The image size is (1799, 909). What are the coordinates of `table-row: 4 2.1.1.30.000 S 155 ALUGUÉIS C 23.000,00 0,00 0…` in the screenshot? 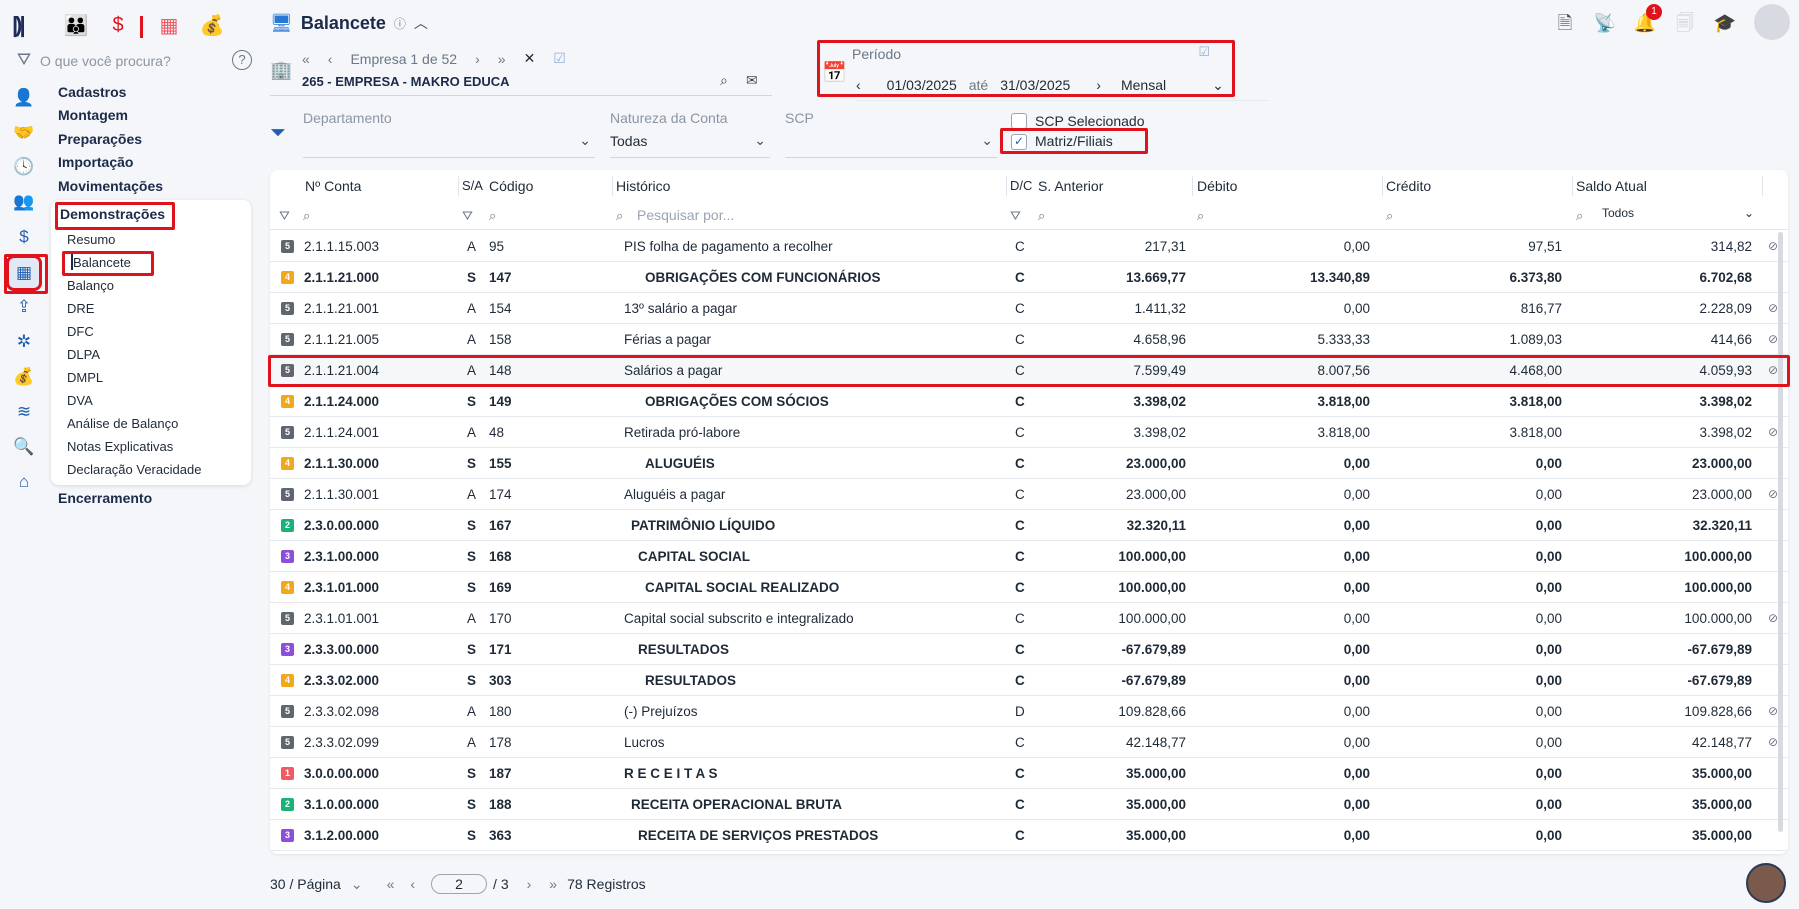 It's located at (1029, 463).